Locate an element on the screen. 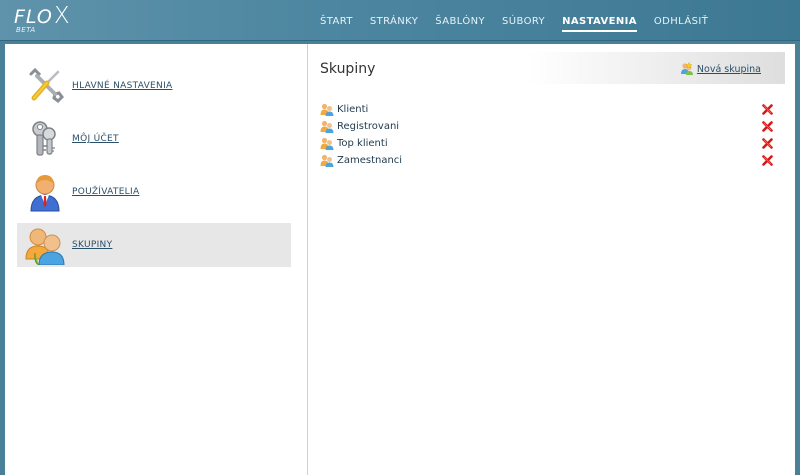  logo-x: X is located at coordinates (62, 16).